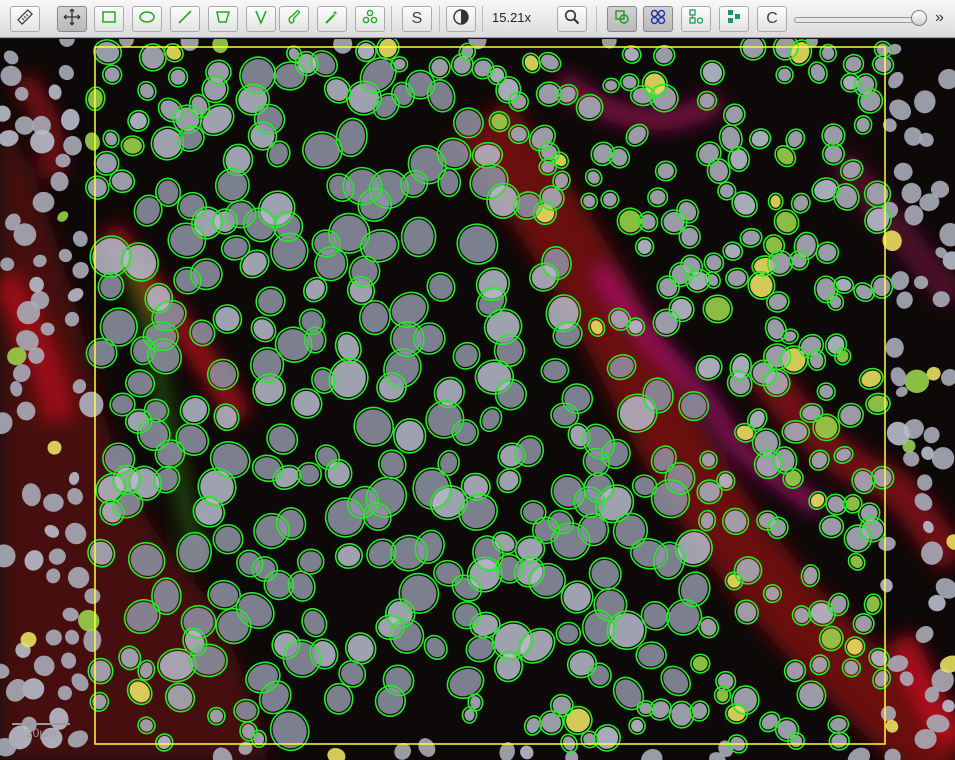  I want to click on scale-bar-line, so click(41, 724).